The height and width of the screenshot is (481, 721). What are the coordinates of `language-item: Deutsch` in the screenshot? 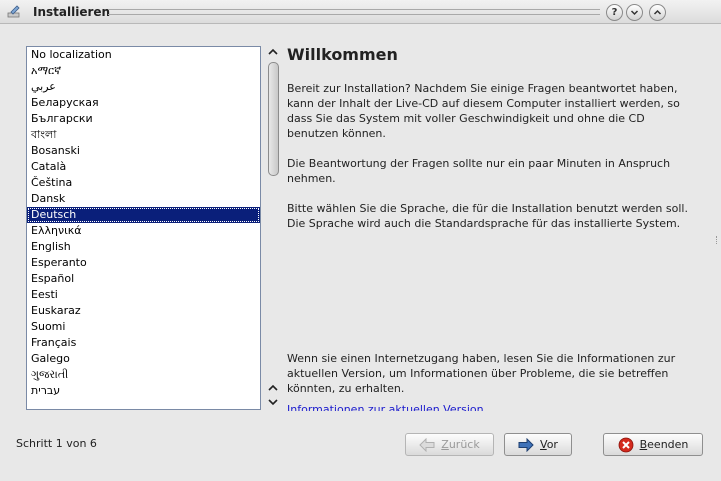 It's located at (143, 215).